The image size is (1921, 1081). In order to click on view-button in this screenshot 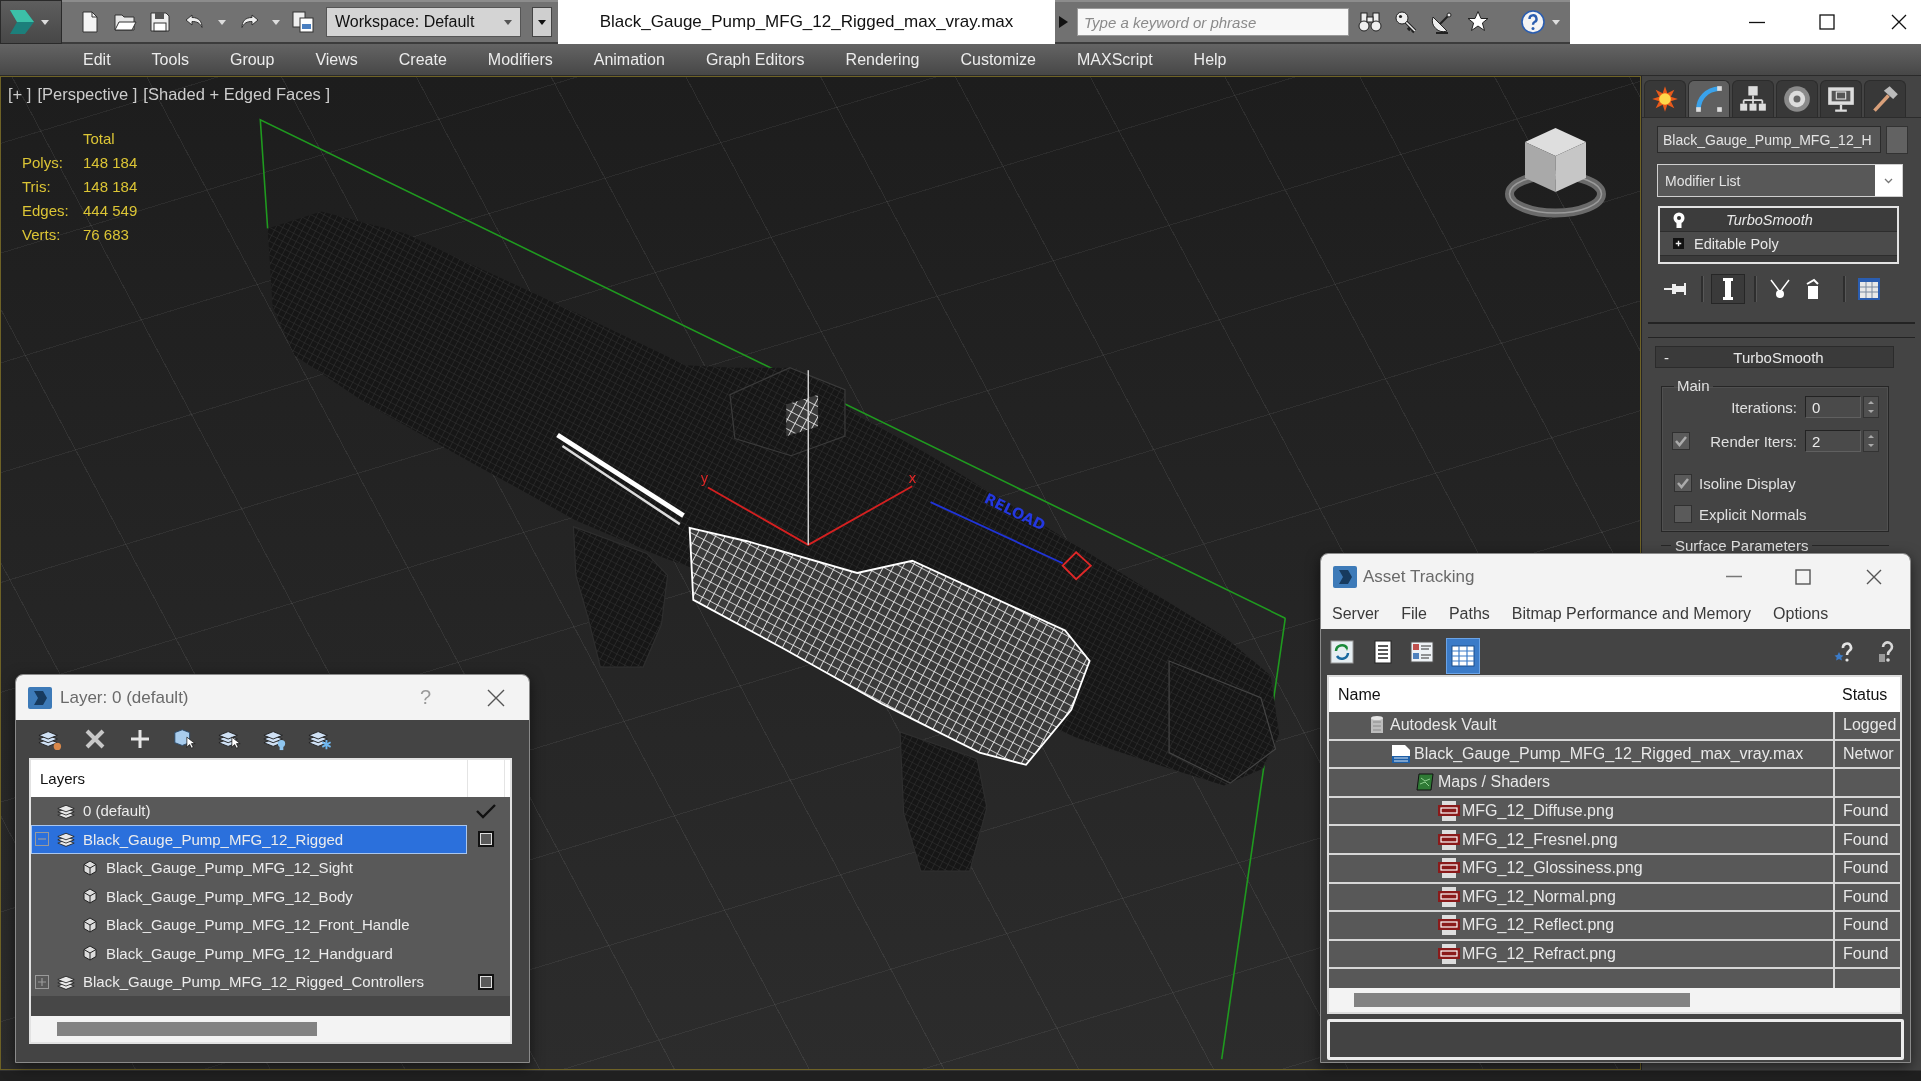, I will do `click(1463, 656)`.